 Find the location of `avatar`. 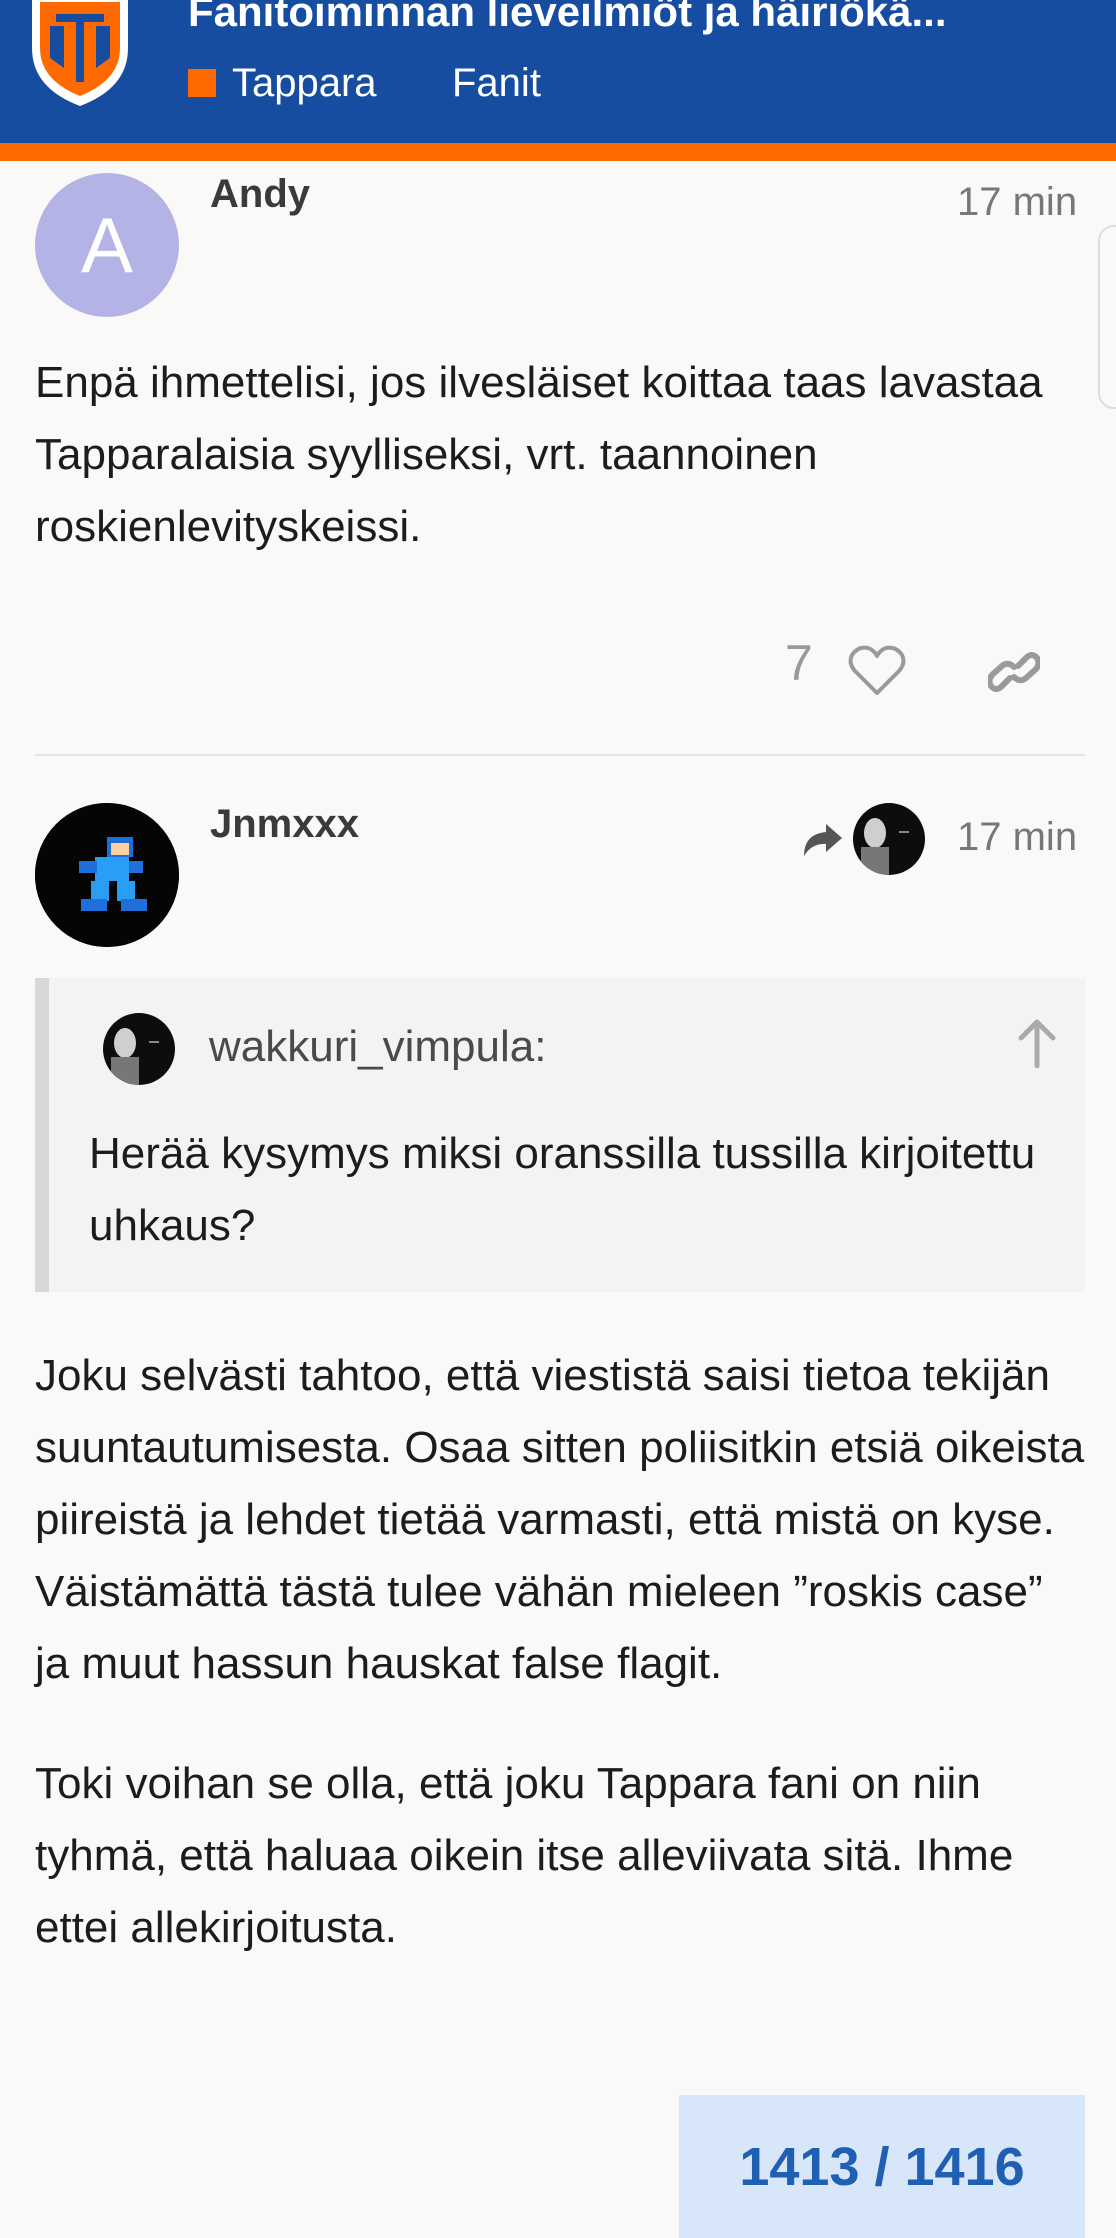

avatar is located at coordinates (107, 875).